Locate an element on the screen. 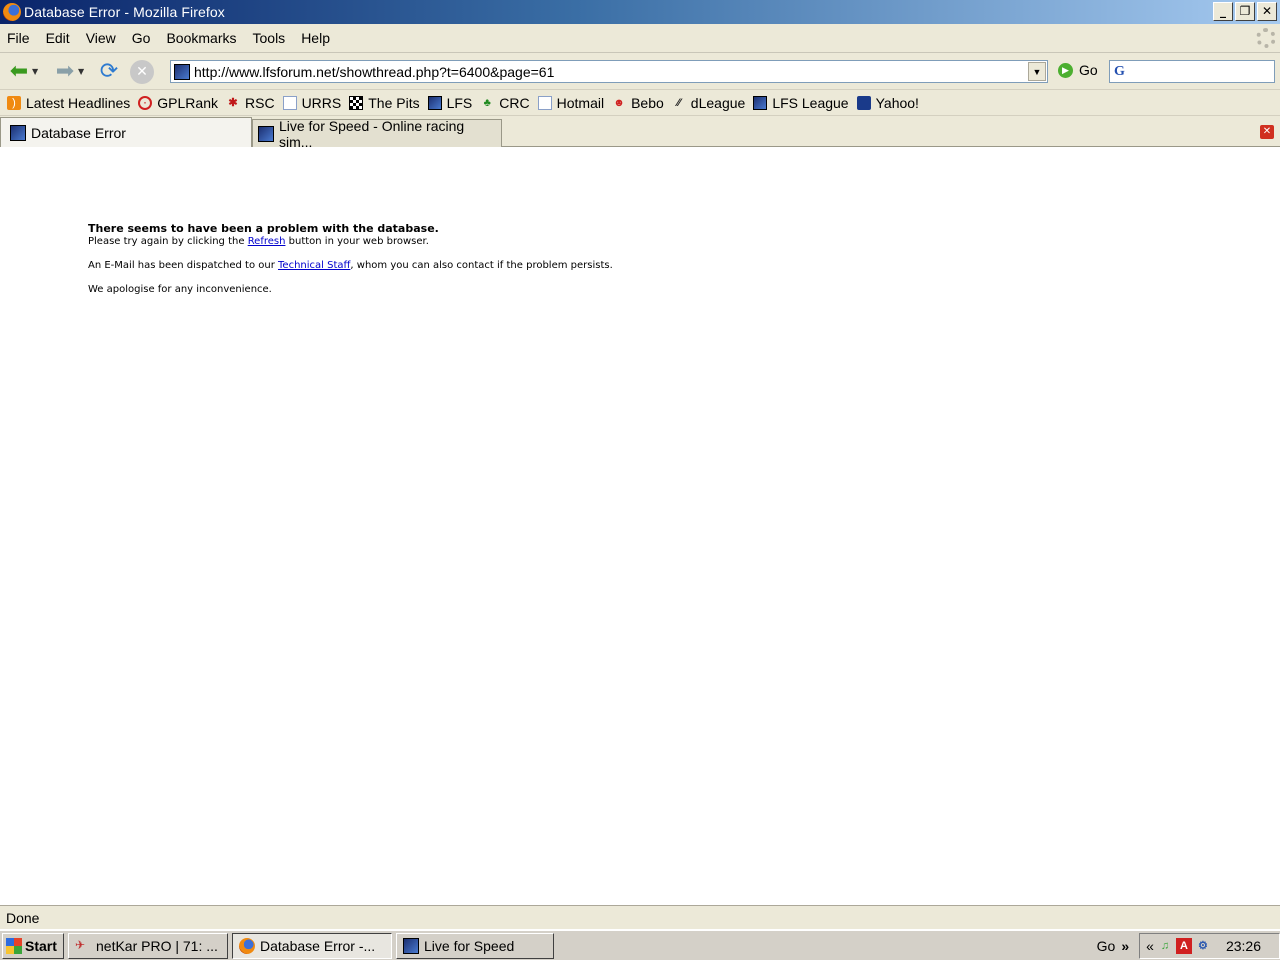 This screenshot has height=960, width=1280. go-arrow-icon: ▶ is located at coordinates (1065, 70).